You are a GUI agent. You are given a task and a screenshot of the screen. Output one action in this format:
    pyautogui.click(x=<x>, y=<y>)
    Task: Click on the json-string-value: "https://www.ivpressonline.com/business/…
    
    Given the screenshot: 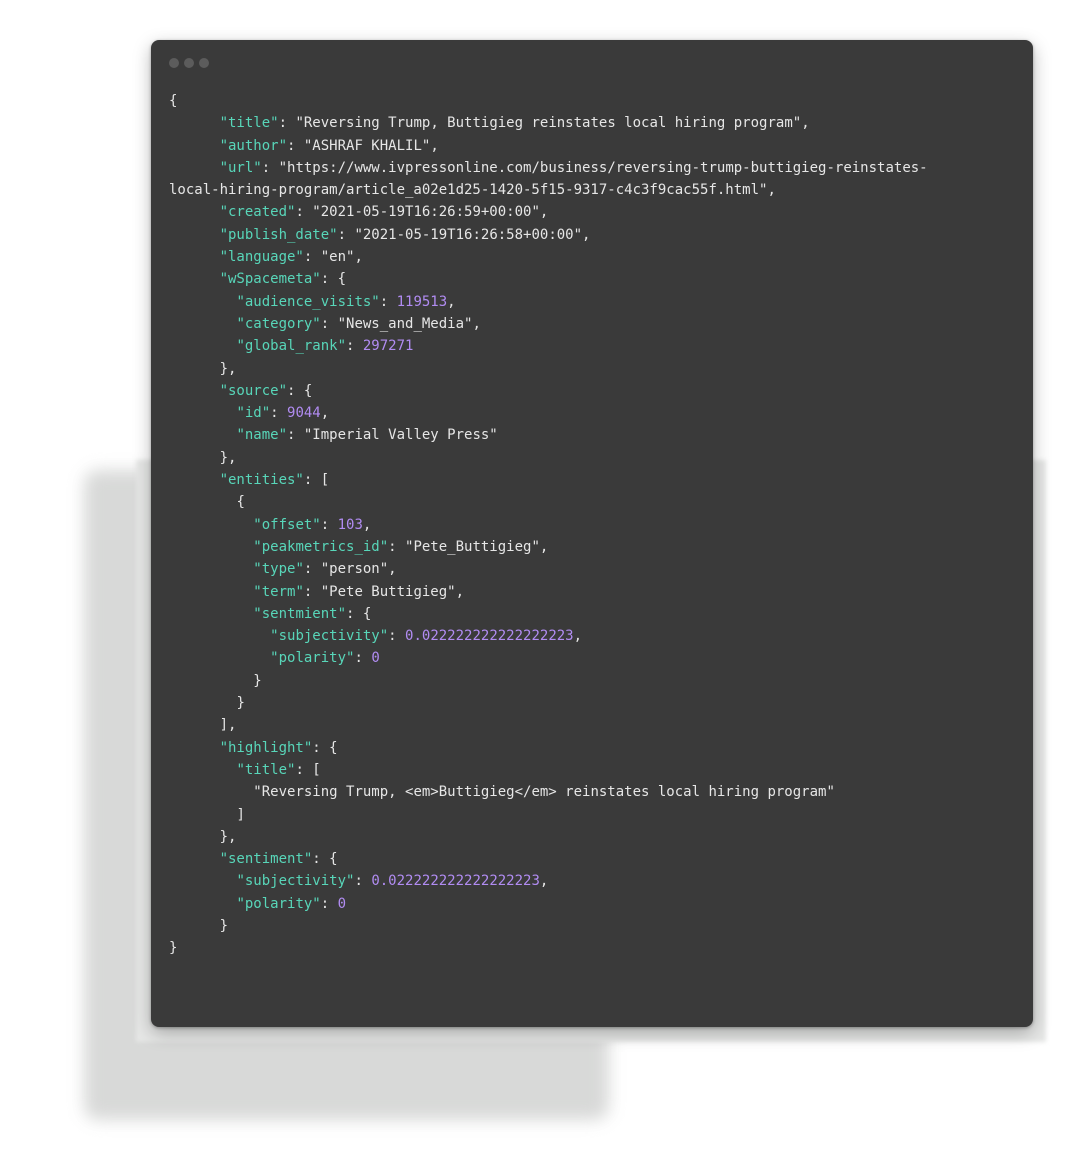 What is the action you would take?
    pyautogui.click(x=603, y=167)
    